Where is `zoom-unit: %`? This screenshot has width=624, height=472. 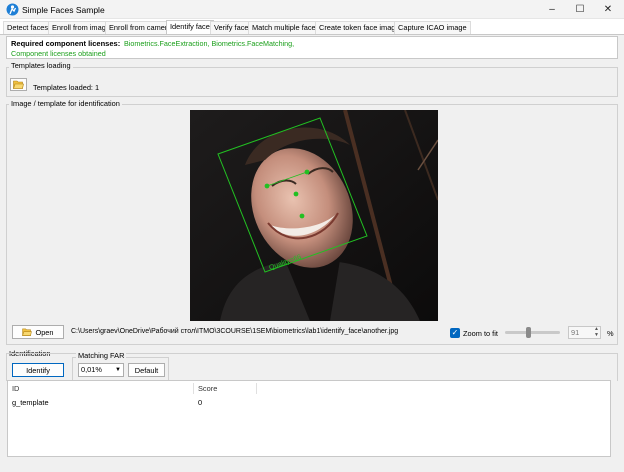
zoom-unit: % is located at coordinates (610, 333).